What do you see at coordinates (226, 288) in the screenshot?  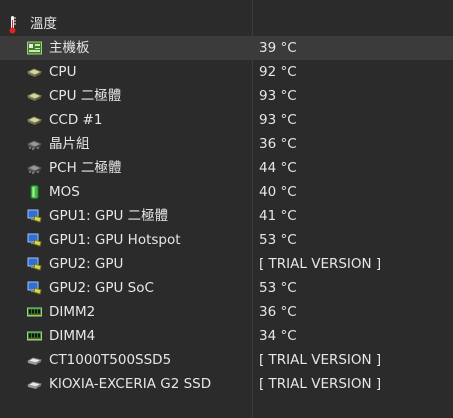 I see `sensor-row-gpu2-soc: GPU2: GPU SoC 53 °C` at bounding box center [226, 288].